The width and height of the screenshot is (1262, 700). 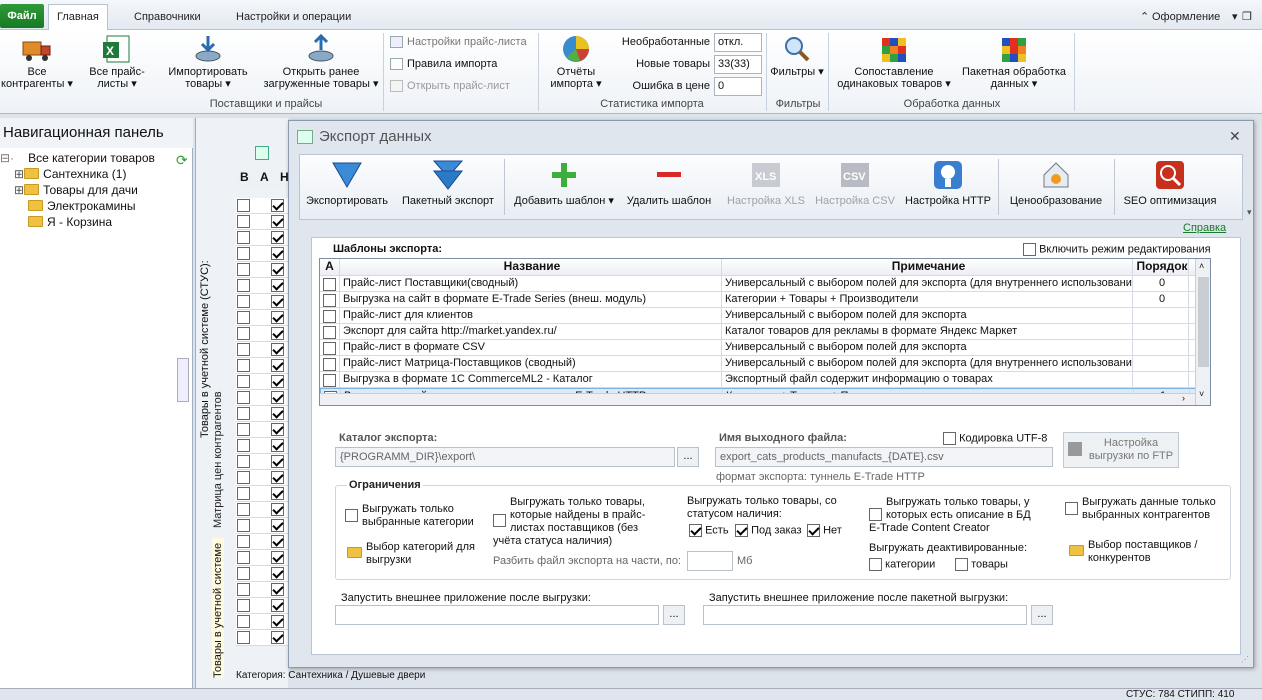 I want to click on remove-template-button: Удалить шаблон, so click(x=669, y=183).